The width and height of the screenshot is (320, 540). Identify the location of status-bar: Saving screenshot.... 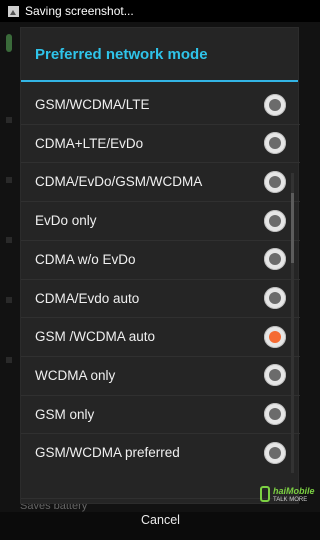
(160, 11).